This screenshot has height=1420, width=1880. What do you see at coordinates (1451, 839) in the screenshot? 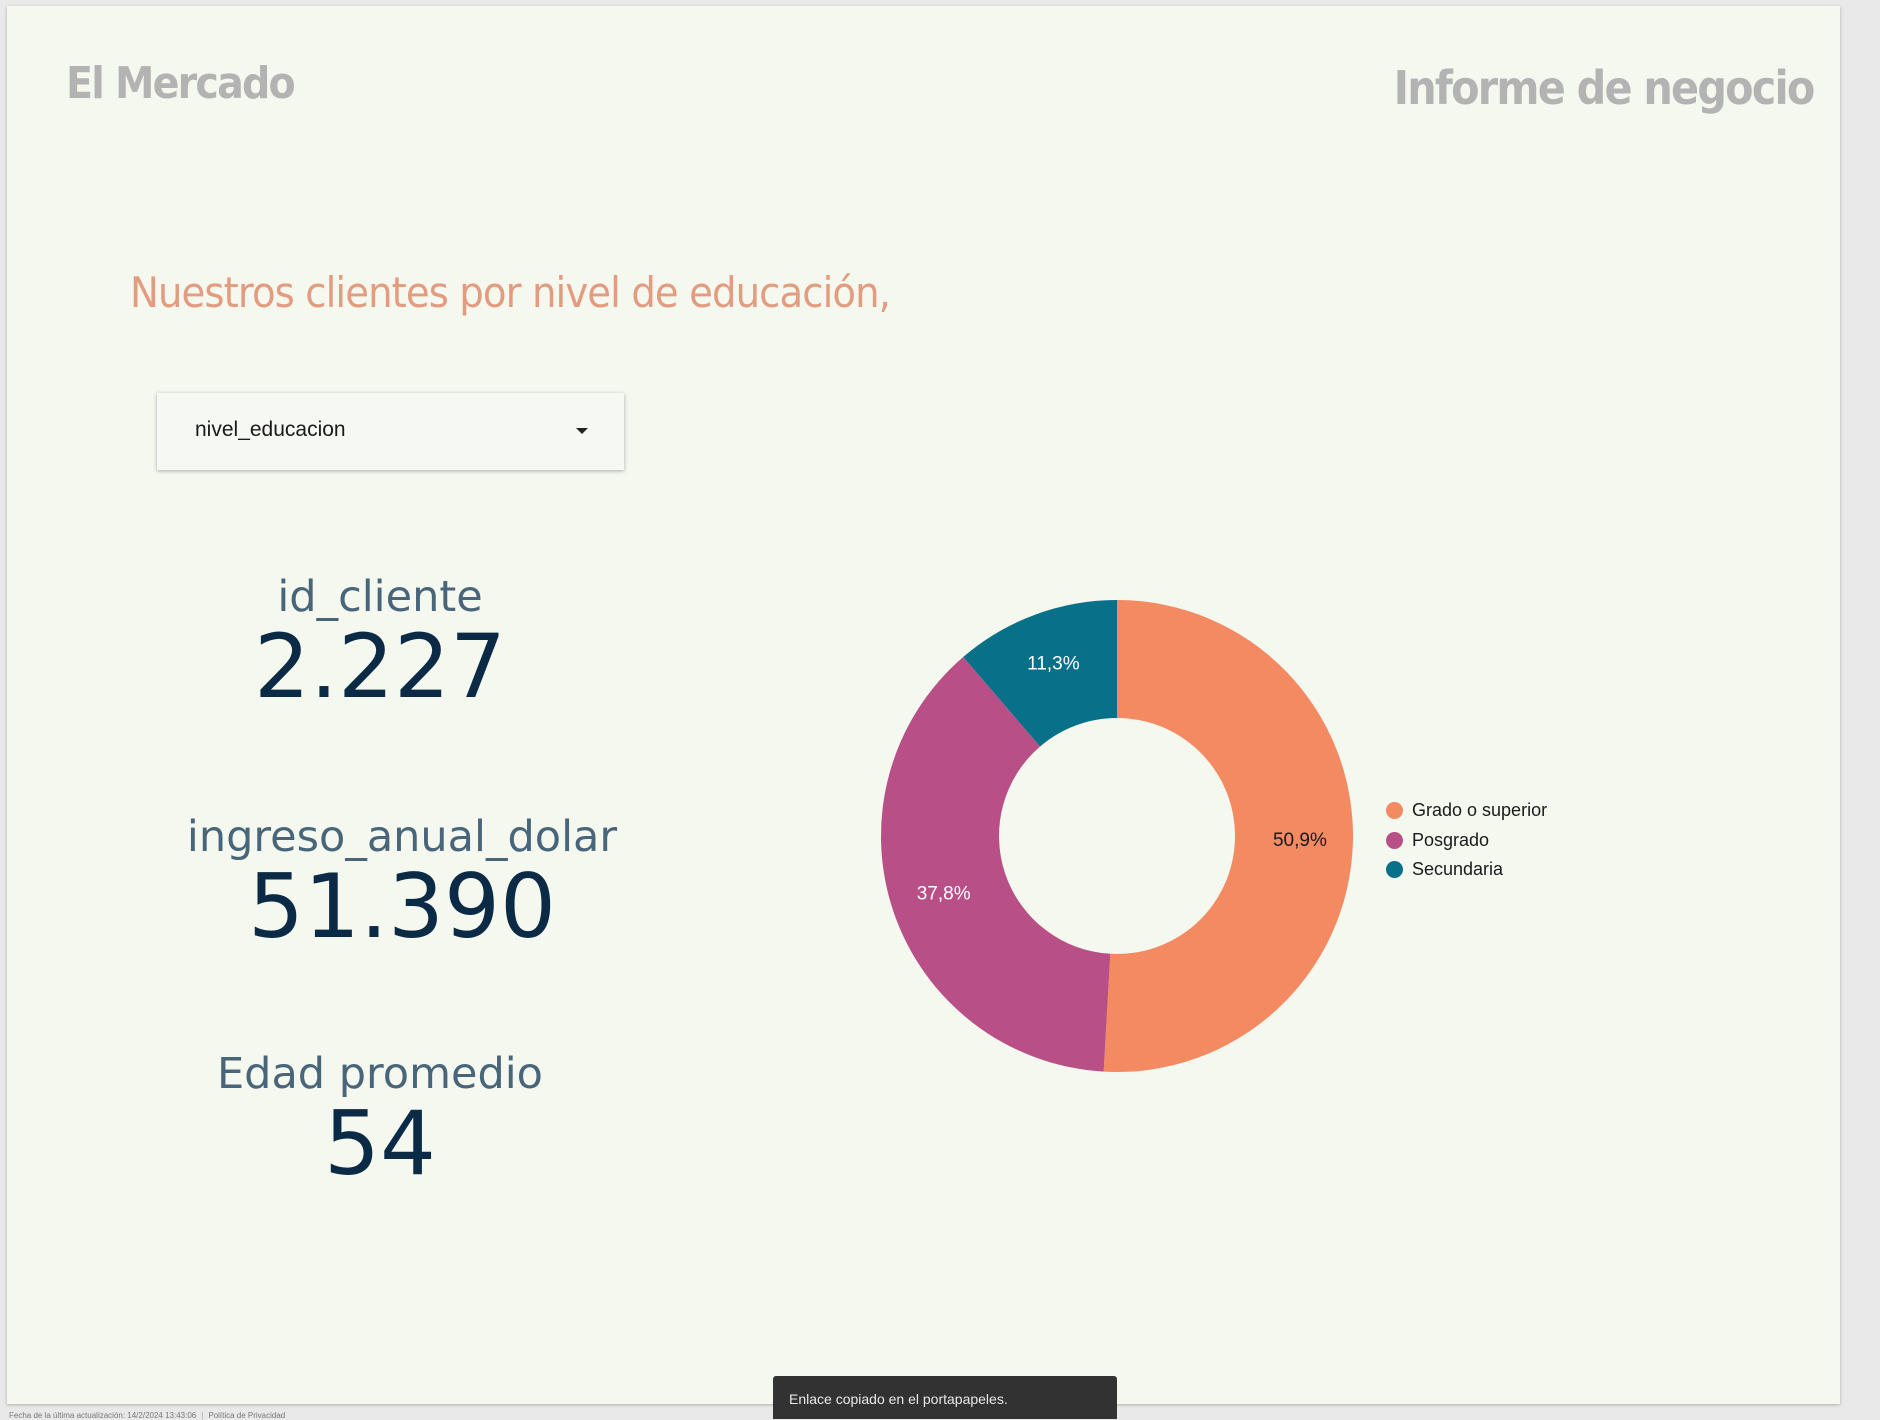
I see `legend-label: Posgrado` at bounding box center [1451, 839].